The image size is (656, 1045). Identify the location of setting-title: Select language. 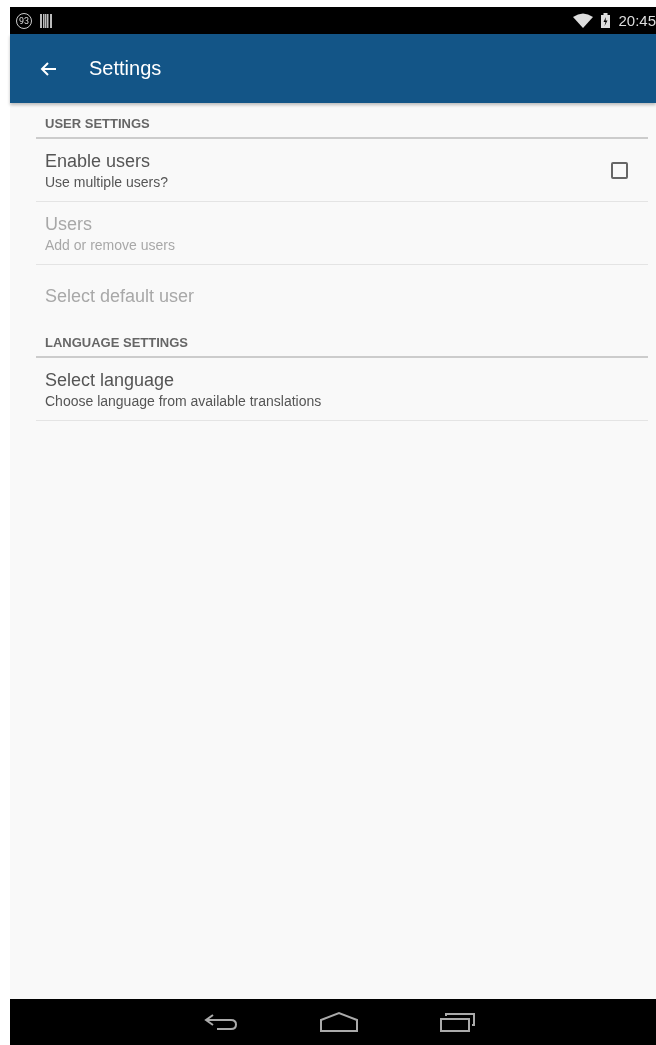
(110, 380).